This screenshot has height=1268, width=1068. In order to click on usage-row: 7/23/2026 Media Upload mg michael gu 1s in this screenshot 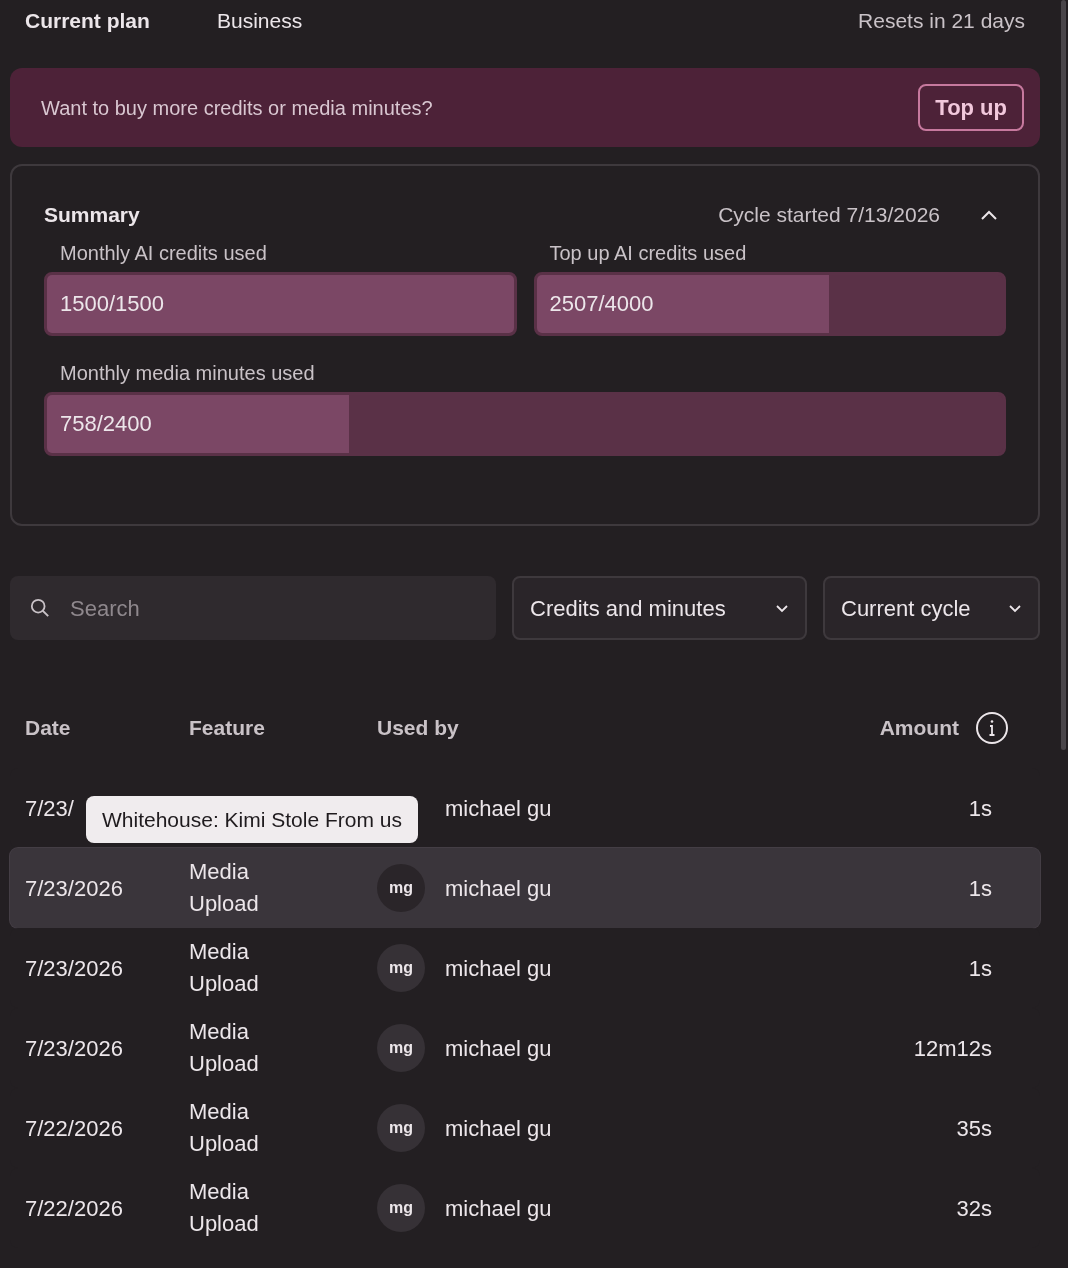, I will do `click(525, 888)`.